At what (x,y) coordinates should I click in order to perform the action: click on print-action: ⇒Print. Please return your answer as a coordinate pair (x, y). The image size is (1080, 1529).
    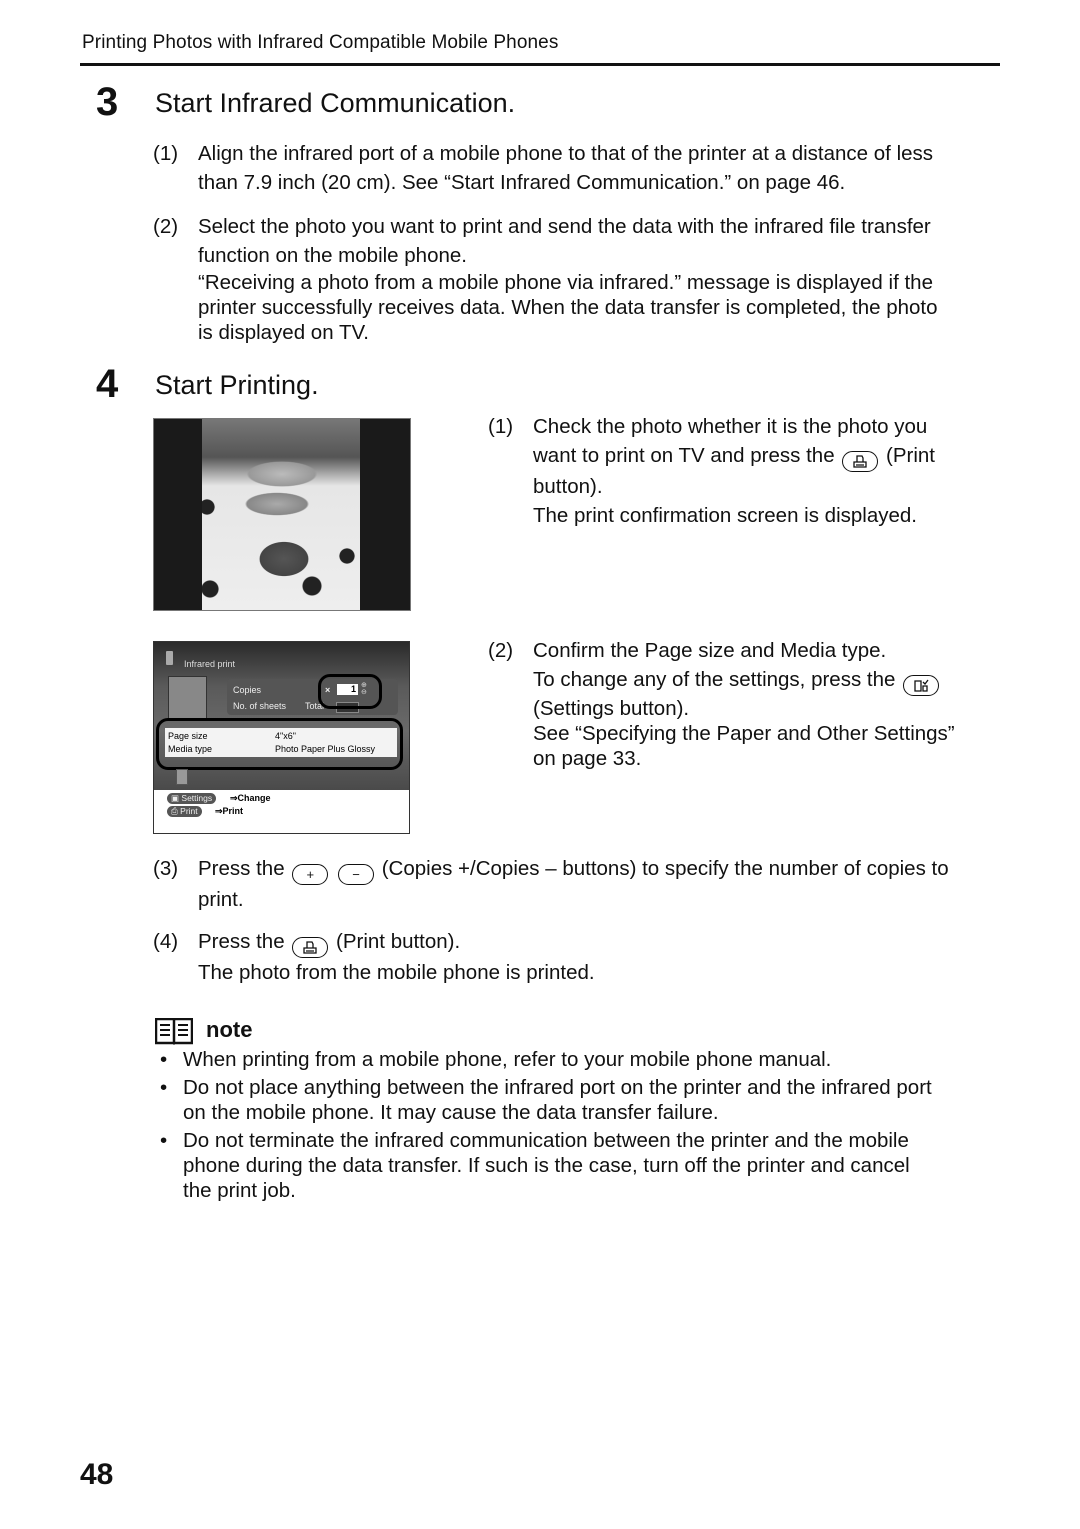
    Looking at the image, I should click on (229, 811).